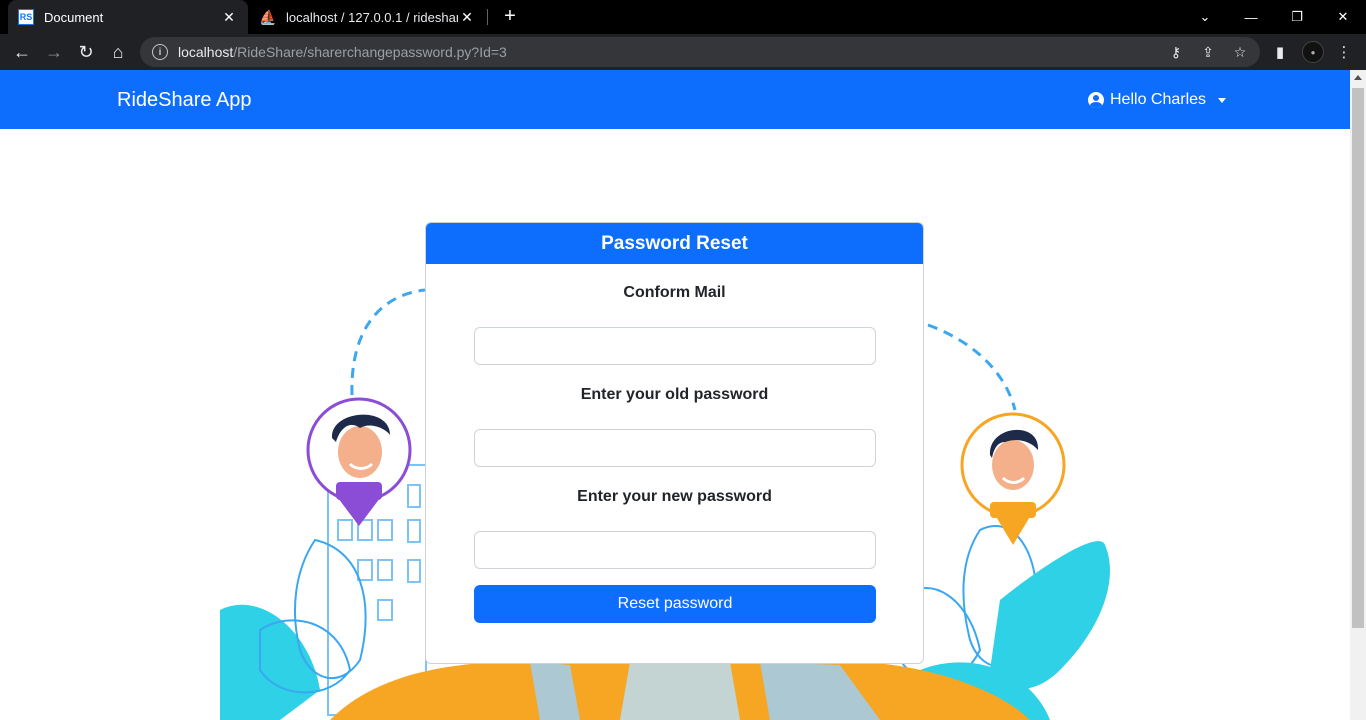  I want to click on new-password-label: Enter your new password, so click(674, 496).